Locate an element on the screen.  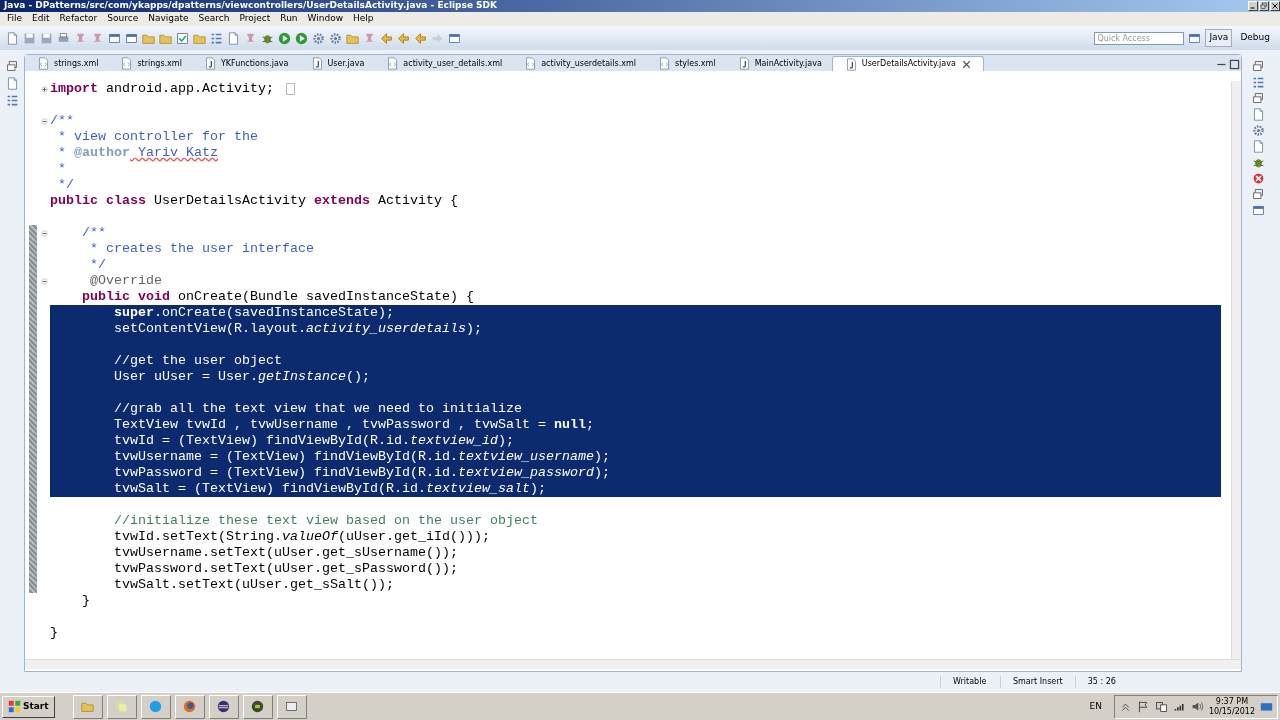
eclipse-icon is located at coordinates (224, 706).